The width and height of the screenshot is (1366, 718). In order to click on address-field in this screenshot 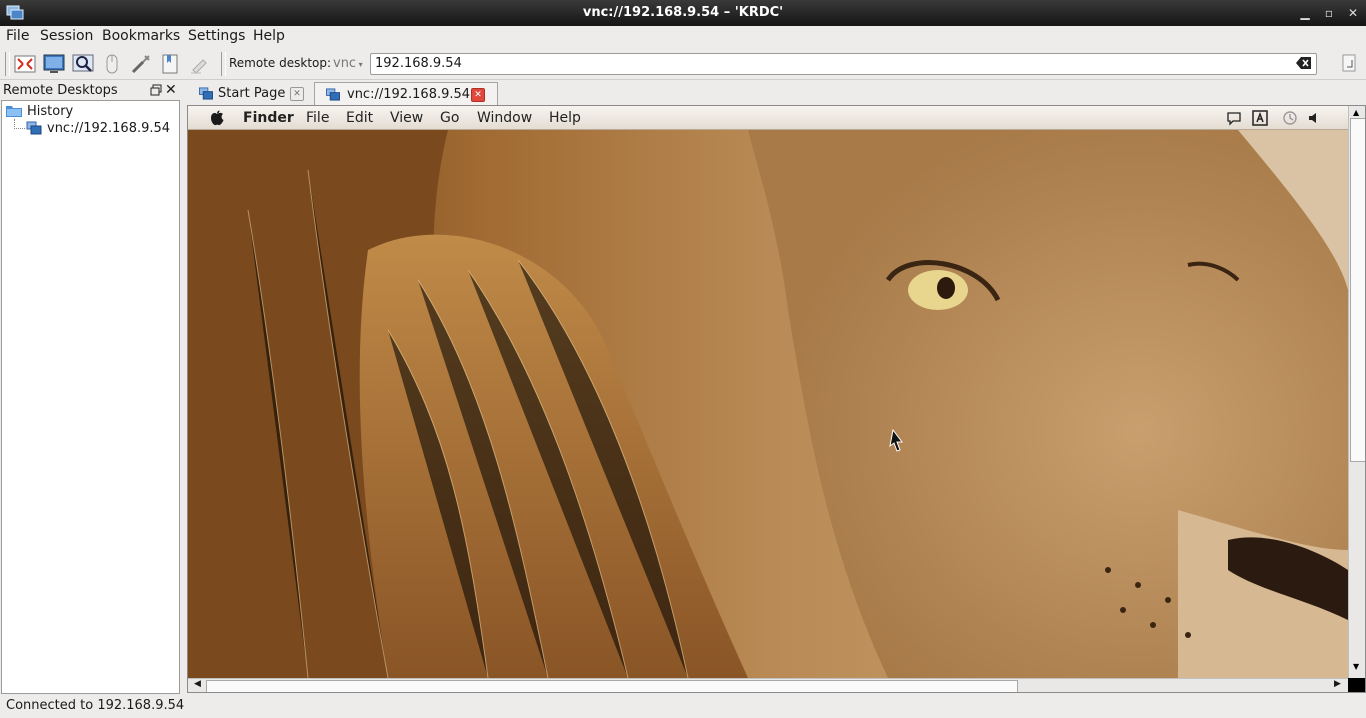, I will do `click(843, 64)`.